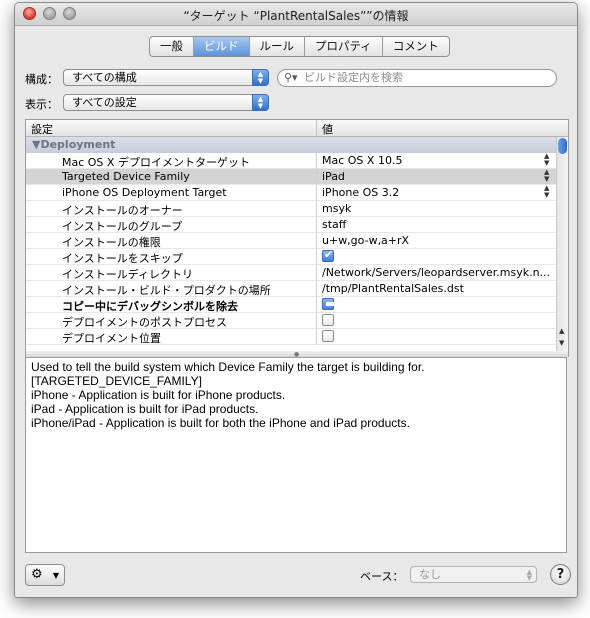  What do you see at coordinates (277, 46) in the screenshot?
I see `tab-rules: ルール` at bounding box center [277, 46].